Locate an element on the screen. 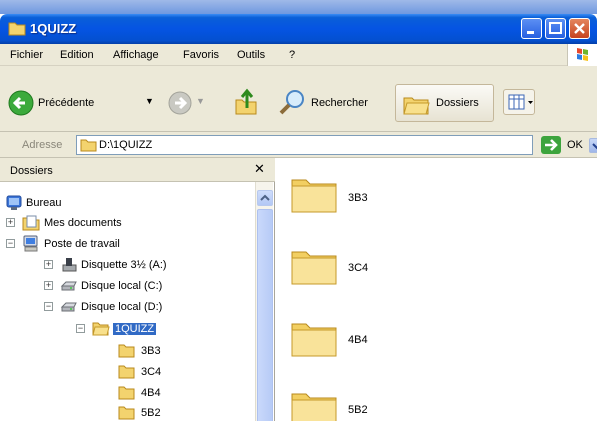  window-title: 1QUIZZ is located at coordinates (53, 28).